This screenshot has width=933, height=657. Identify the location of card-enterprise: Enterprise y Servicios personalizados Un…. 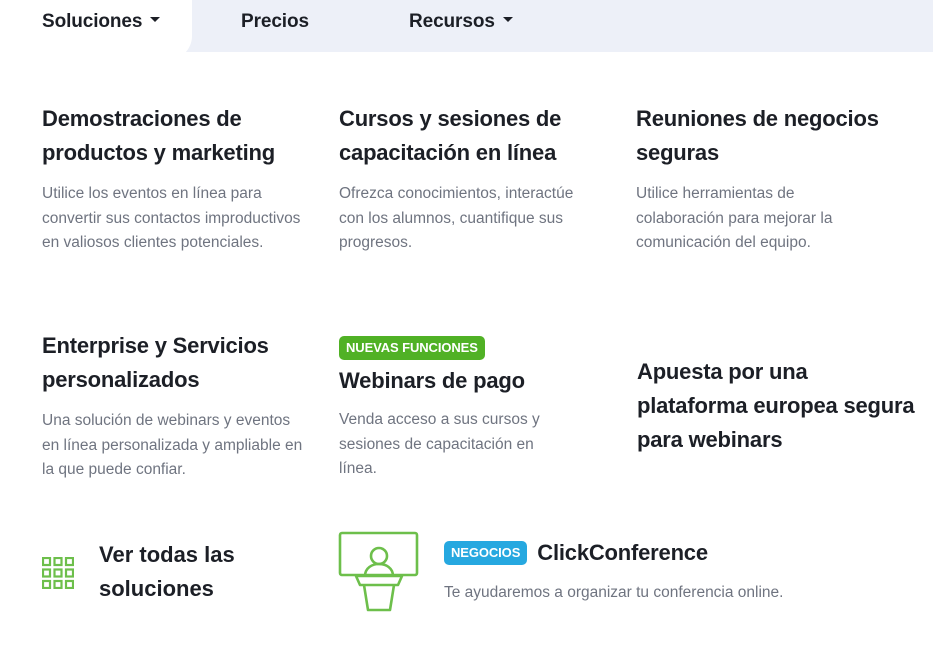
(175, 406).